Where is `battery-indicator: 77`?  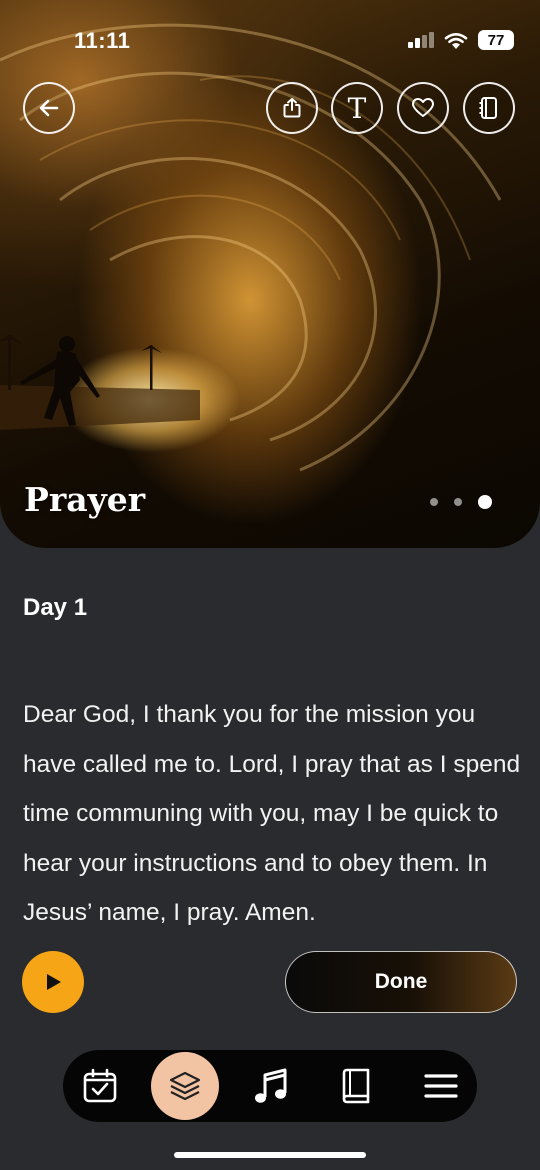 battery-indicator: 77 is located at coordinates (496, 40).